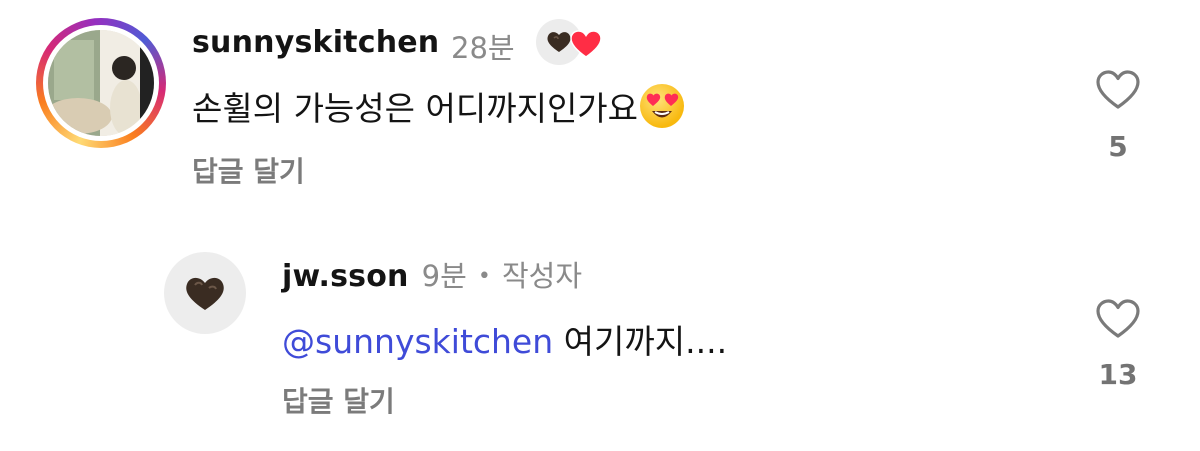 The width and height of the screenshot is (1200, 451). What do you see at coordinates (1118, 146) in the screenshot?
I see `like-count: 5` at bounding box center [1118, 146].